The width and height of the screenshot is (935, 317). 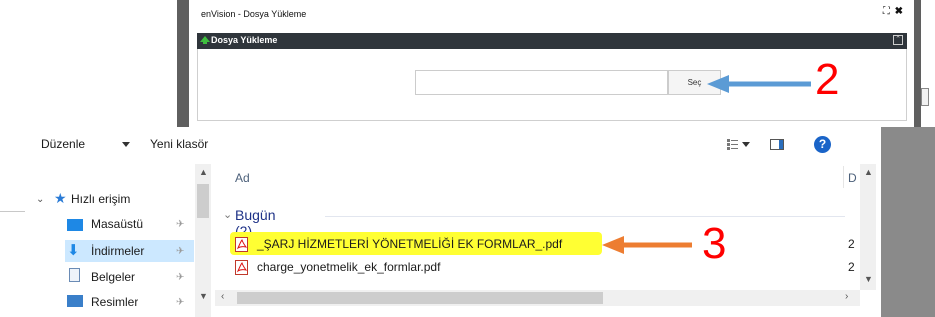 What do you see at coordinates (12, 211) in the screenshot?
I see `background-line` at bounding box center [12, 211].